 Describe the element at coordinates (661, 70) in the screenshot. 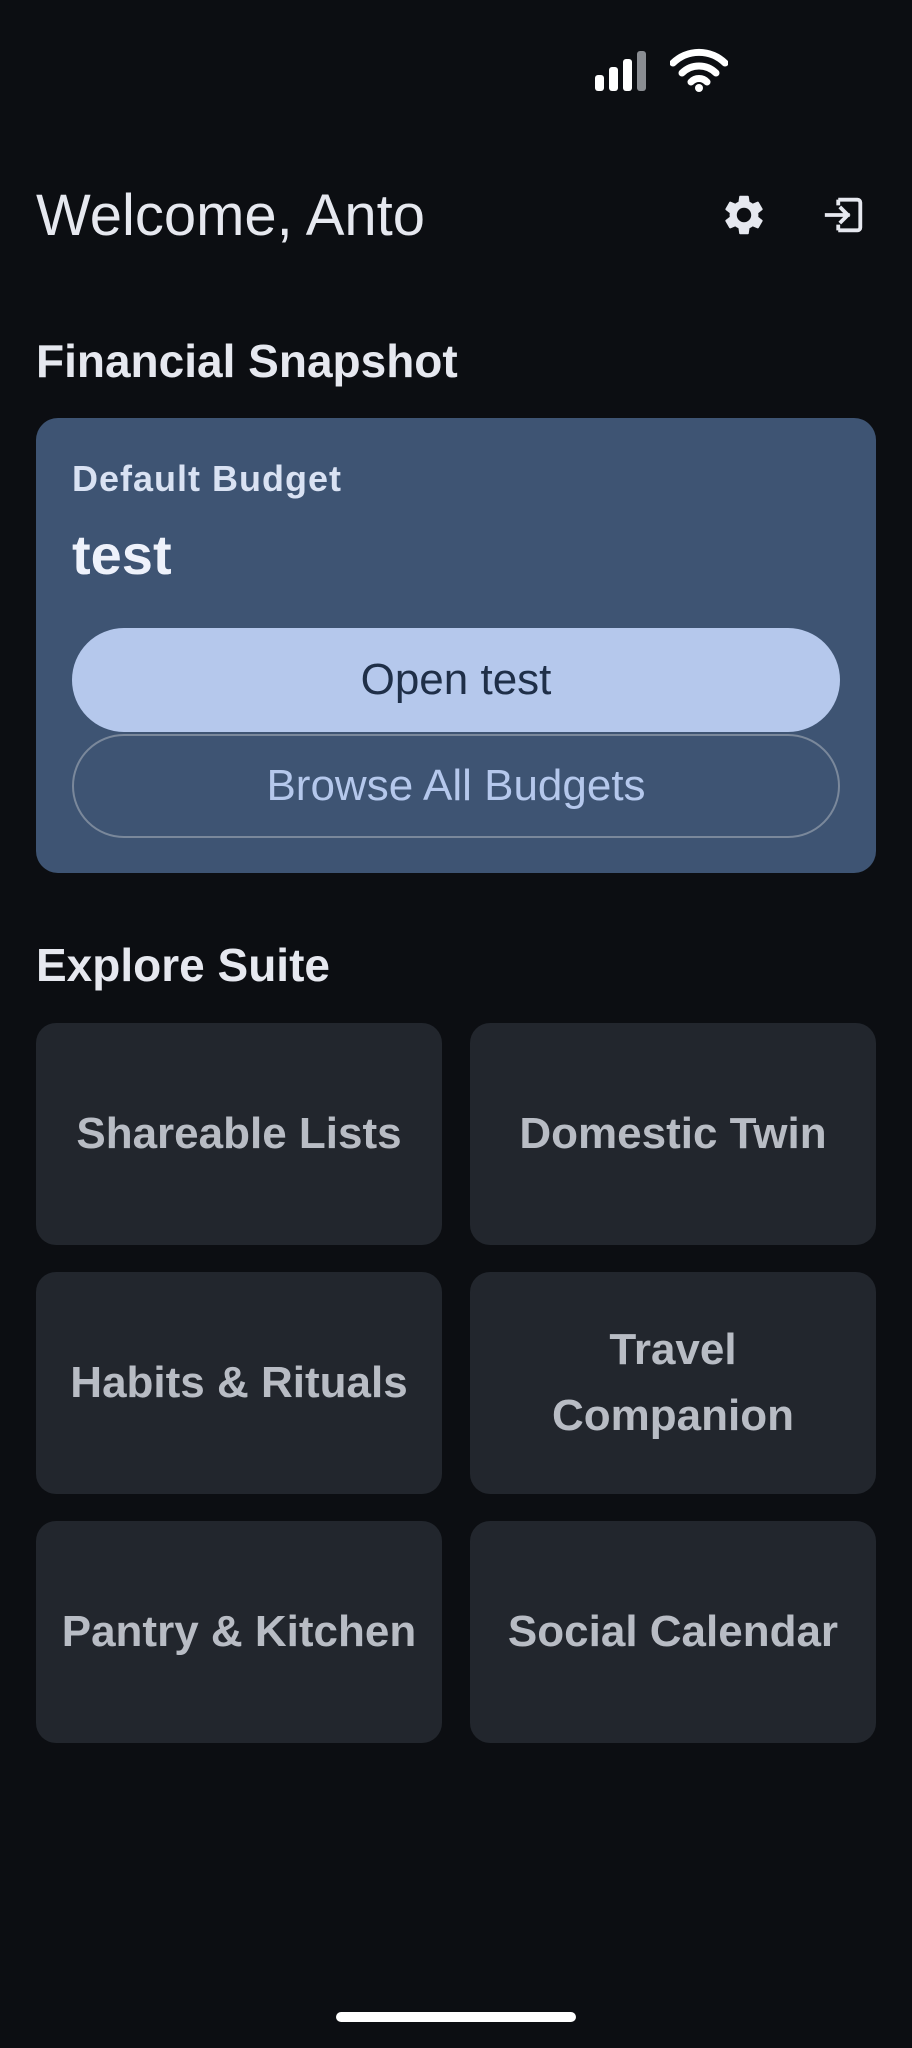

I see `status-bar` at that location.